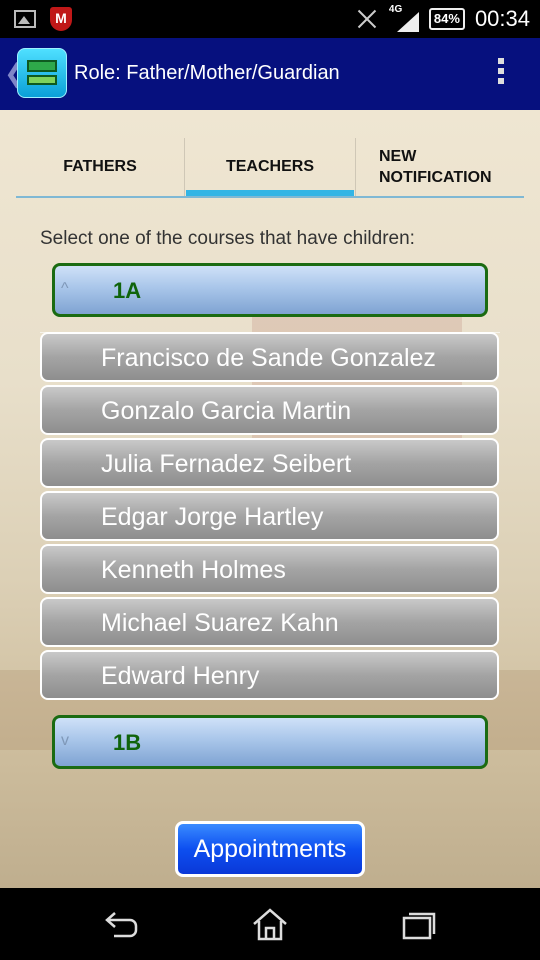 This screenshot has height=960, width=540. I want to click on list-item: Gonzalo Garcia Martin, so click(269, 410).